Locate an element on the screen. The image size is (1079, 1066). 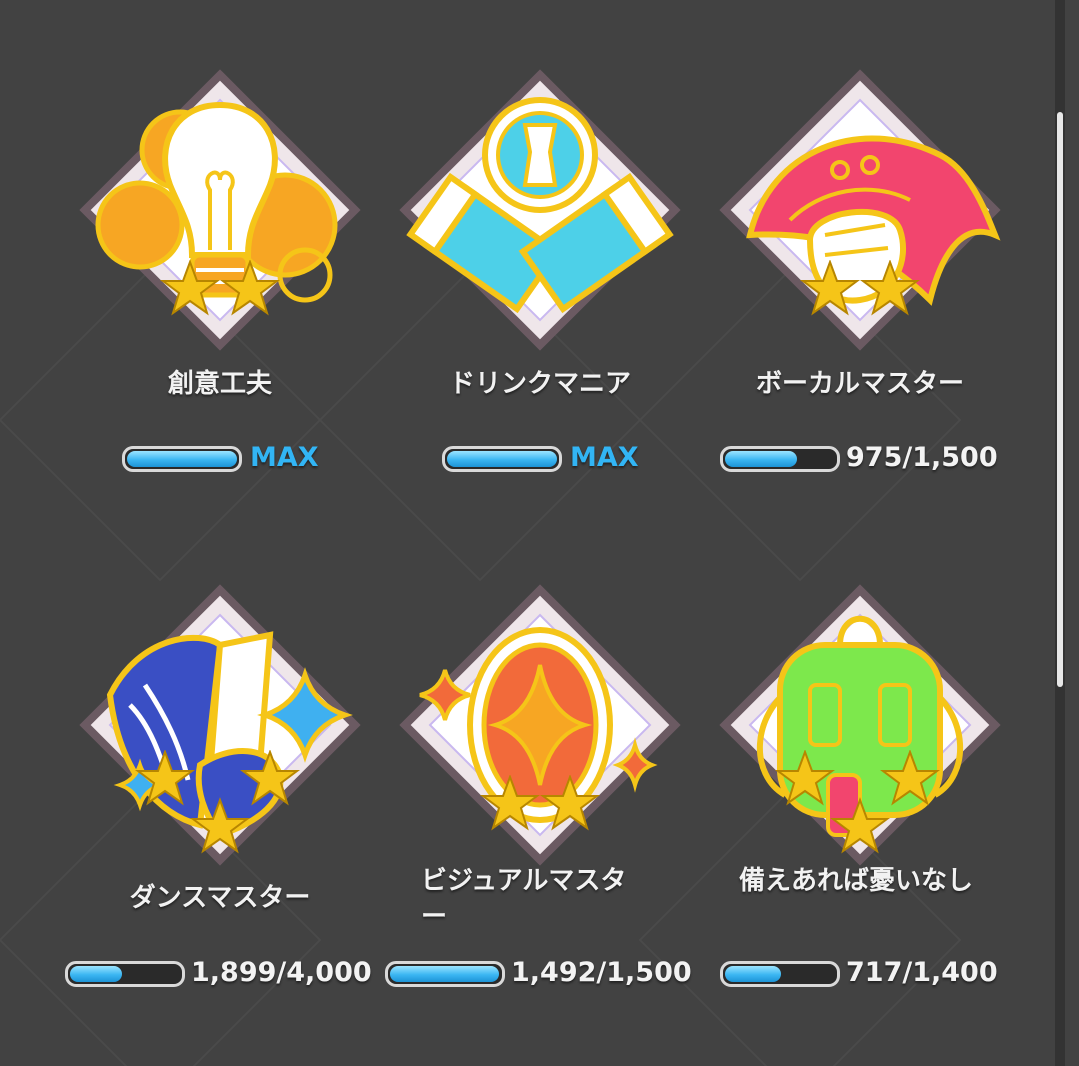
achievement-card-creativity: 創意工夫 MAX is located at coordinates (220, 260).